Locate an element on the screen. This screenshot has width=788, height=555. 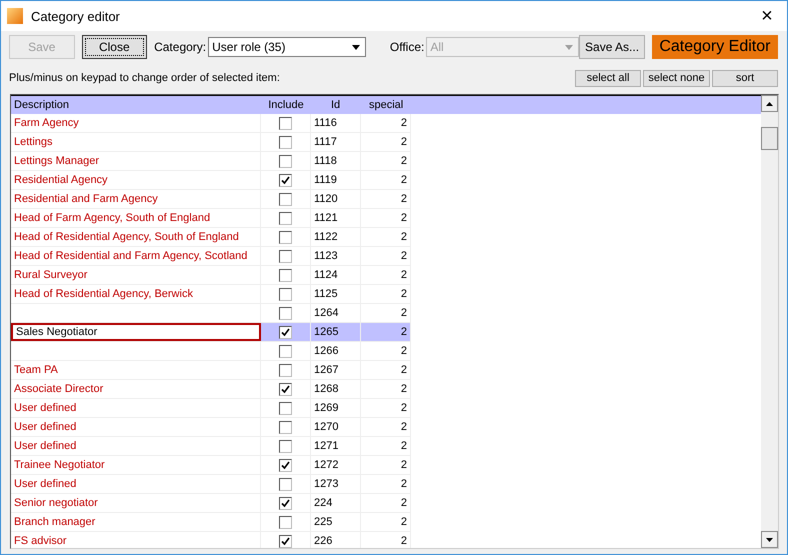
id-cell: 226 is located at coordinates (336, 540).